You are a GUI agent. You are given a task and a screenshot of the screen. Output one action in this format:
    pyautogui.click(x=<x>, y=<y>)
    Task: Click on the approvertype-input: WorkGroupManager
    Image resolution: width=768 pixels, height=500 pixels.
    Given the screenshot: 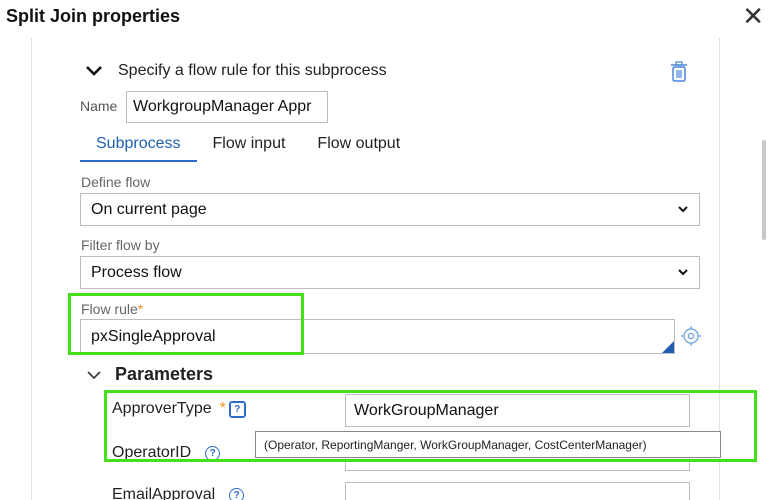 What is the action you would take?
    pyautogui.click(x=517, y=410)
    